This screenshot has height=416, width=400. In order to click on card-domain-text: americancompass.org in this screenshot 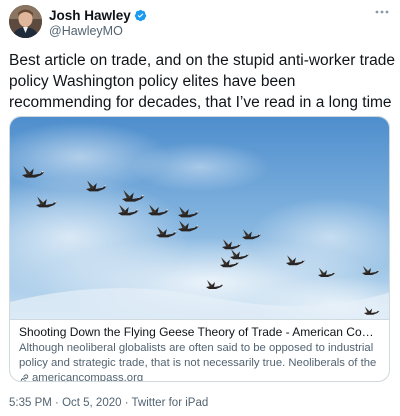, I will do `click(87, 376)`.